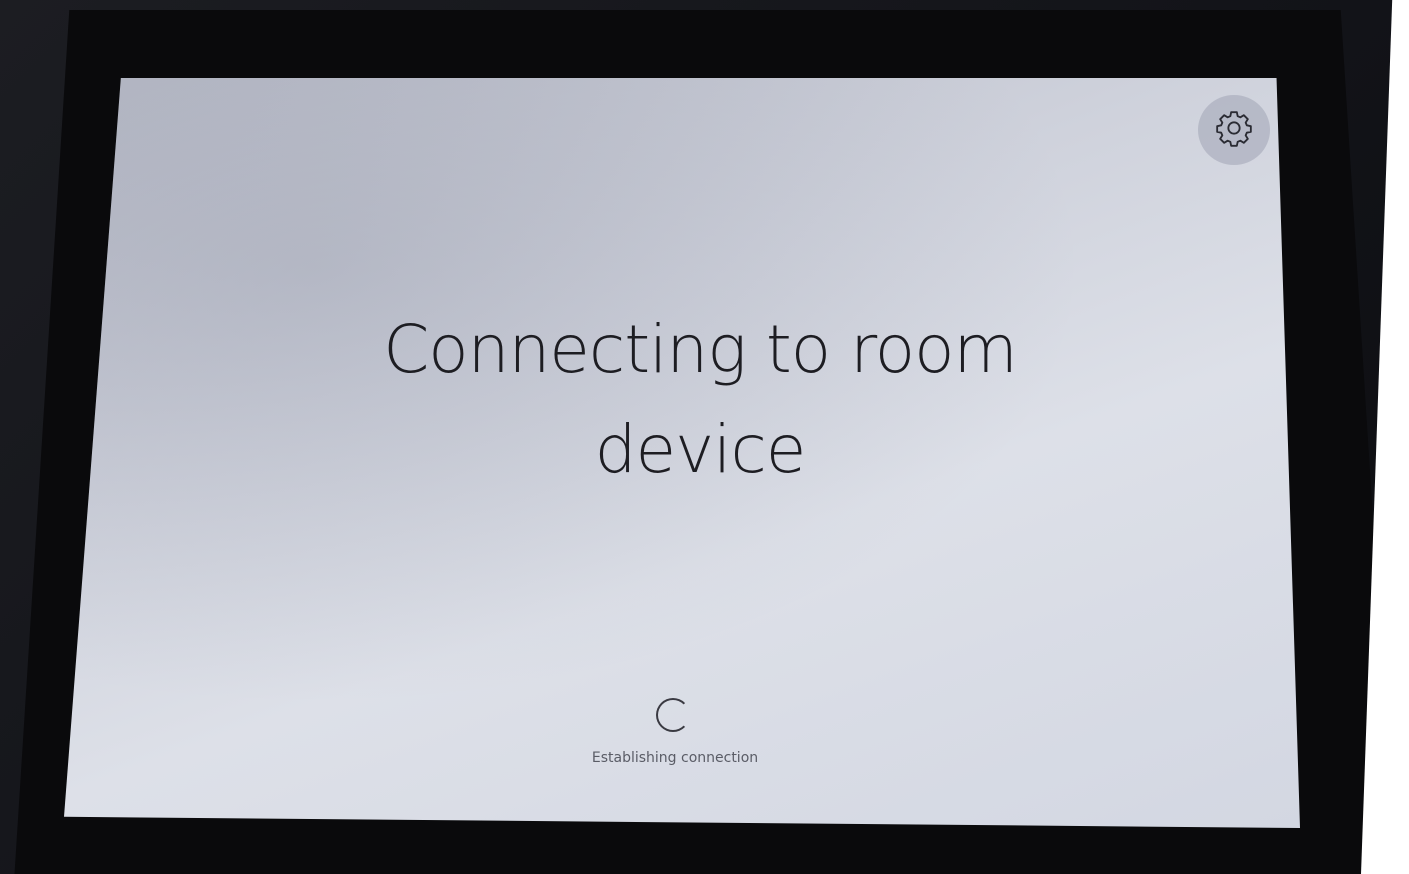 This screenshot has height=874, width=1409. I want to click on settings-button, so click(1234, 130).